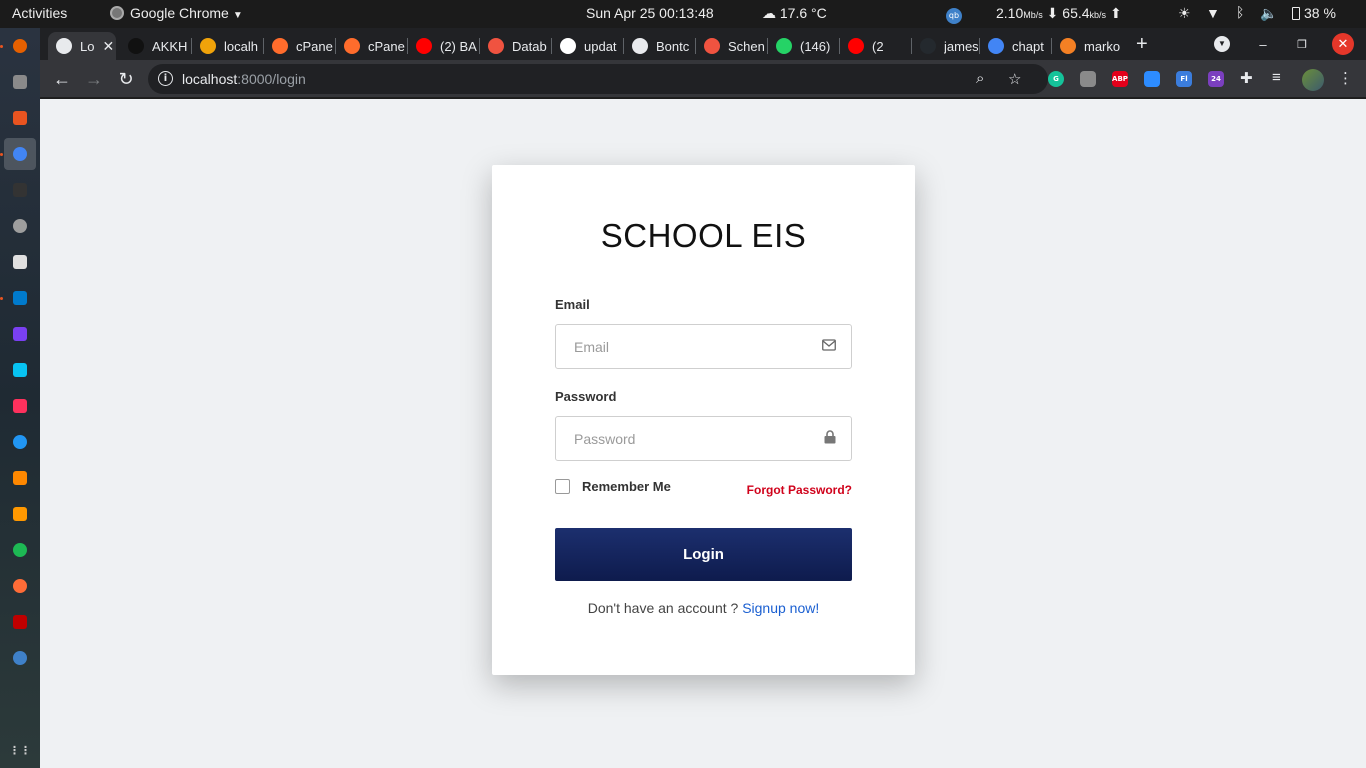 Image resolution: width=1366 pixels, height=768 pixels. I want to click on browser-tab: Lo ✕, so click(82, 46).